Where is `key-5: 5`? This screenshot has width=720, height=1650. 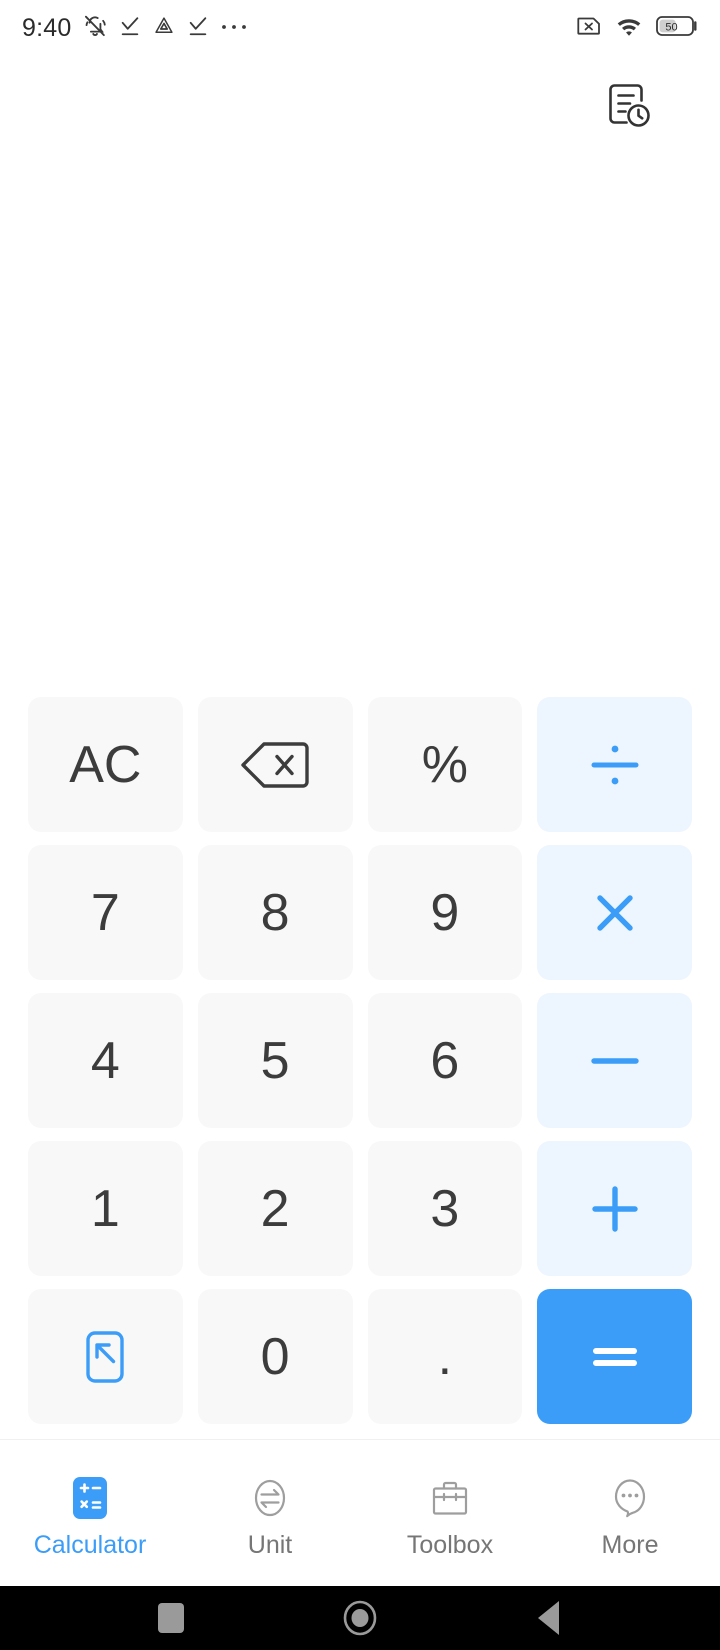 key-5: 5 is located at coordinates (275, 1060).